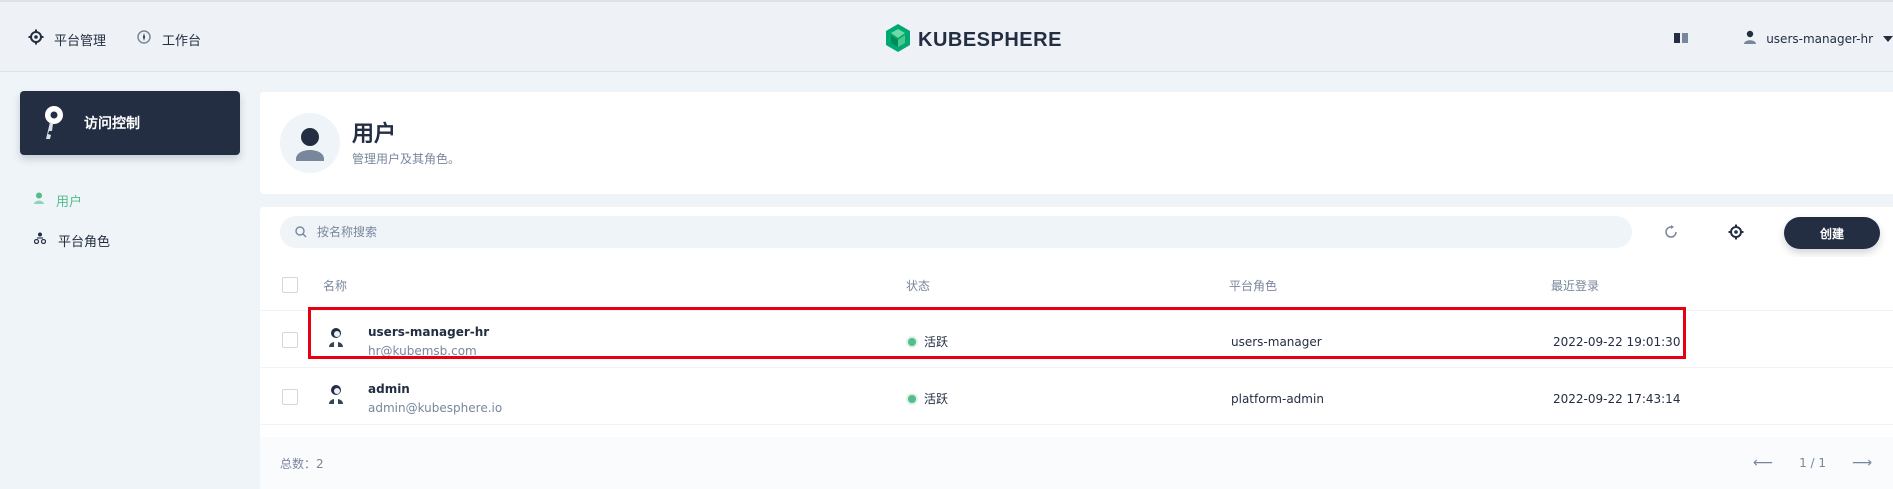  I want to click on column-header-last-login: 最近登录, so click(1575, 285).